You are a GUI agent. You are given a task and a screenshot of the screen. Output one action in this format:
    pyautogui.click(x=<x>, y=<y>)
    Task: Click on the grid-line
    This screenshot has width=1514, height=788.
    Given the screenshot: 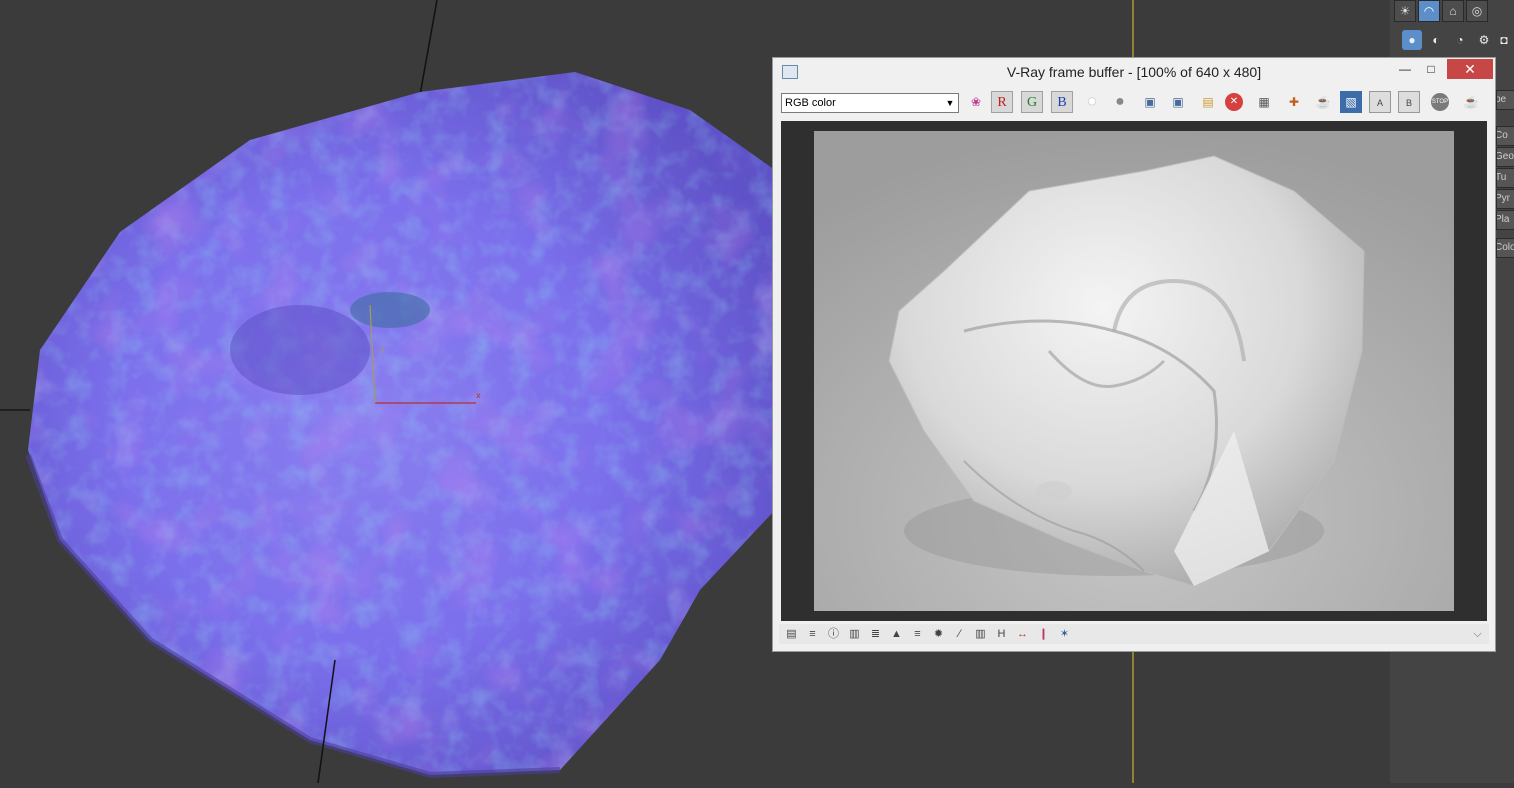 What is the action you would take?
    pyautogui.click(x=428, y=48)
    